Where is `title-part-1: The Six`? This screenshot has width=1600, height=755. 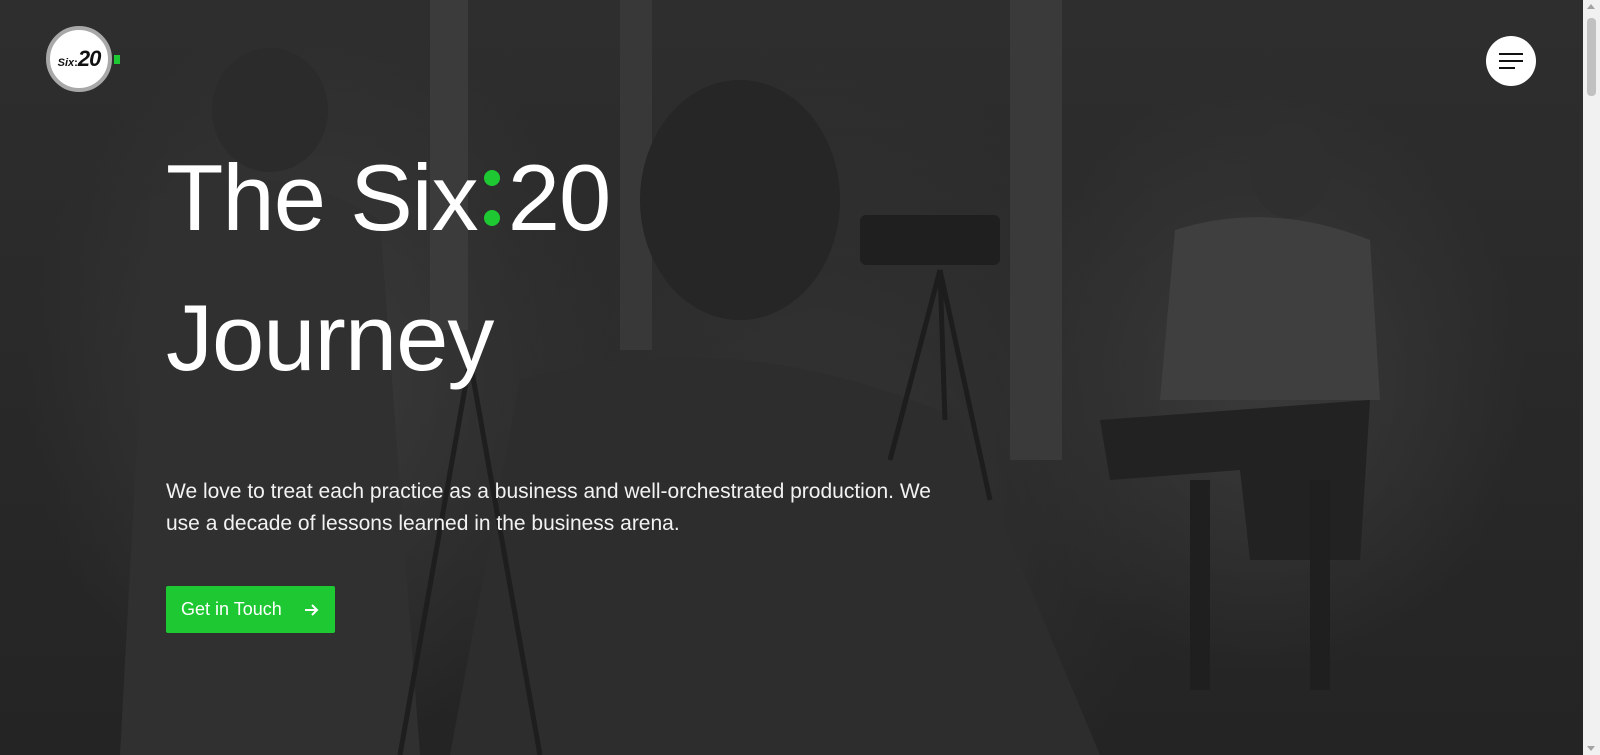 title-part-1: The Six is located at coordinates (322, 197).